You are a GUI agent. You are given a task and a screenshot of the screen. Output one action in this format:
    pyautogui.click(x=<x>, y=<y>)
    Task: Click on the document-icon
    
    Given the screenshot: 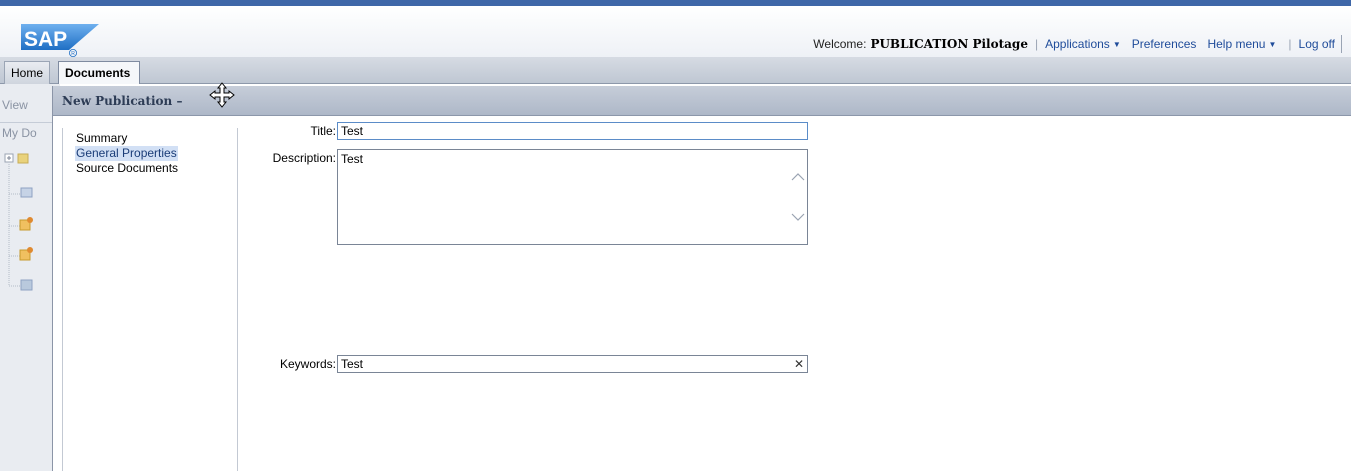 What is the action you would take?
    pyautogui.click(x=26, y=192)
    